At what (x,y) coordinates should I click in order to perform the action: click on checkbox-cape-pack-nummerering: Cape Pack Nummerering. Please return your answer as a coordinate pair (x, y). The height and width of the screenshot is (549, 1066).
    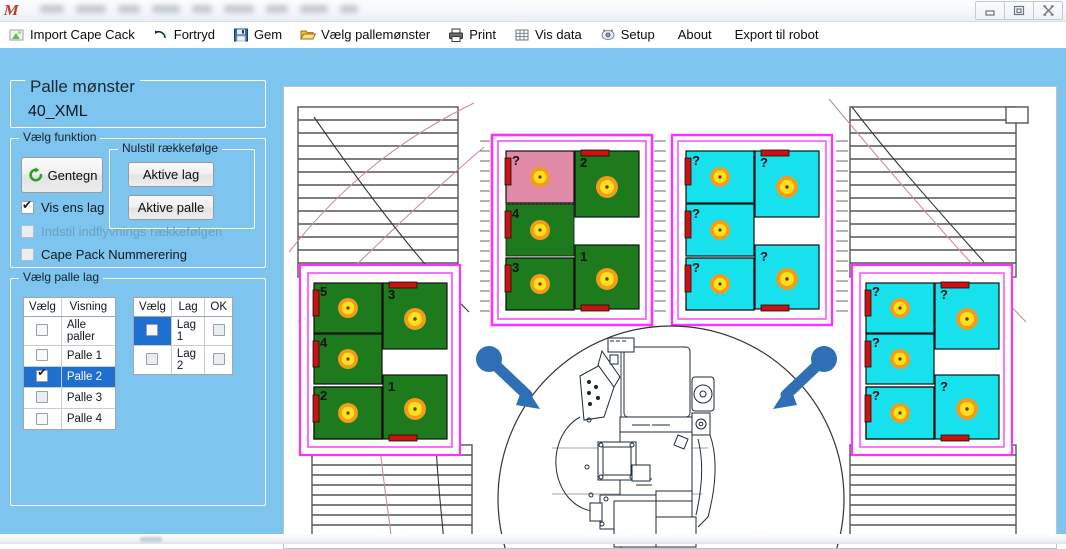
    Looking at the image, I should click on (104, 254).